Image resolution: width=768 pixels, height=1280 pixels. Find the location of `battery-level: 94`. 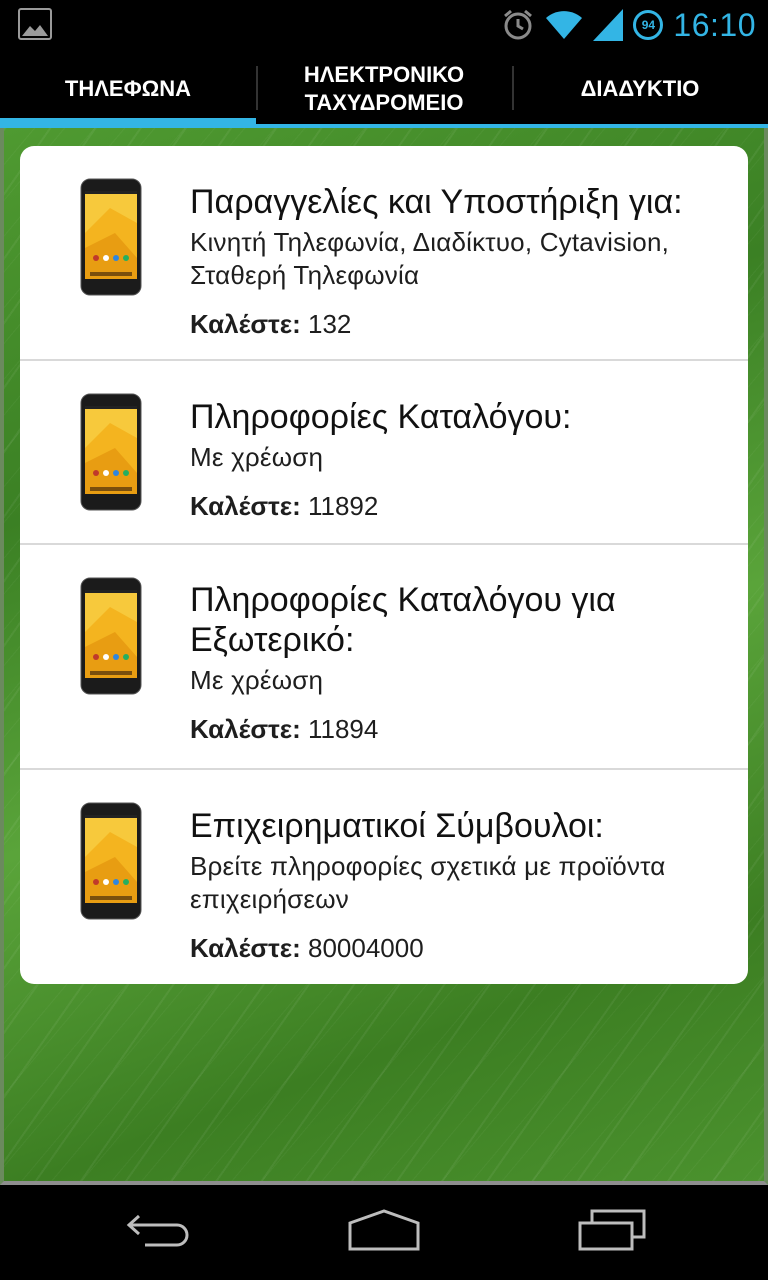

battery-level: 94 is located at coordinates (648, 25).